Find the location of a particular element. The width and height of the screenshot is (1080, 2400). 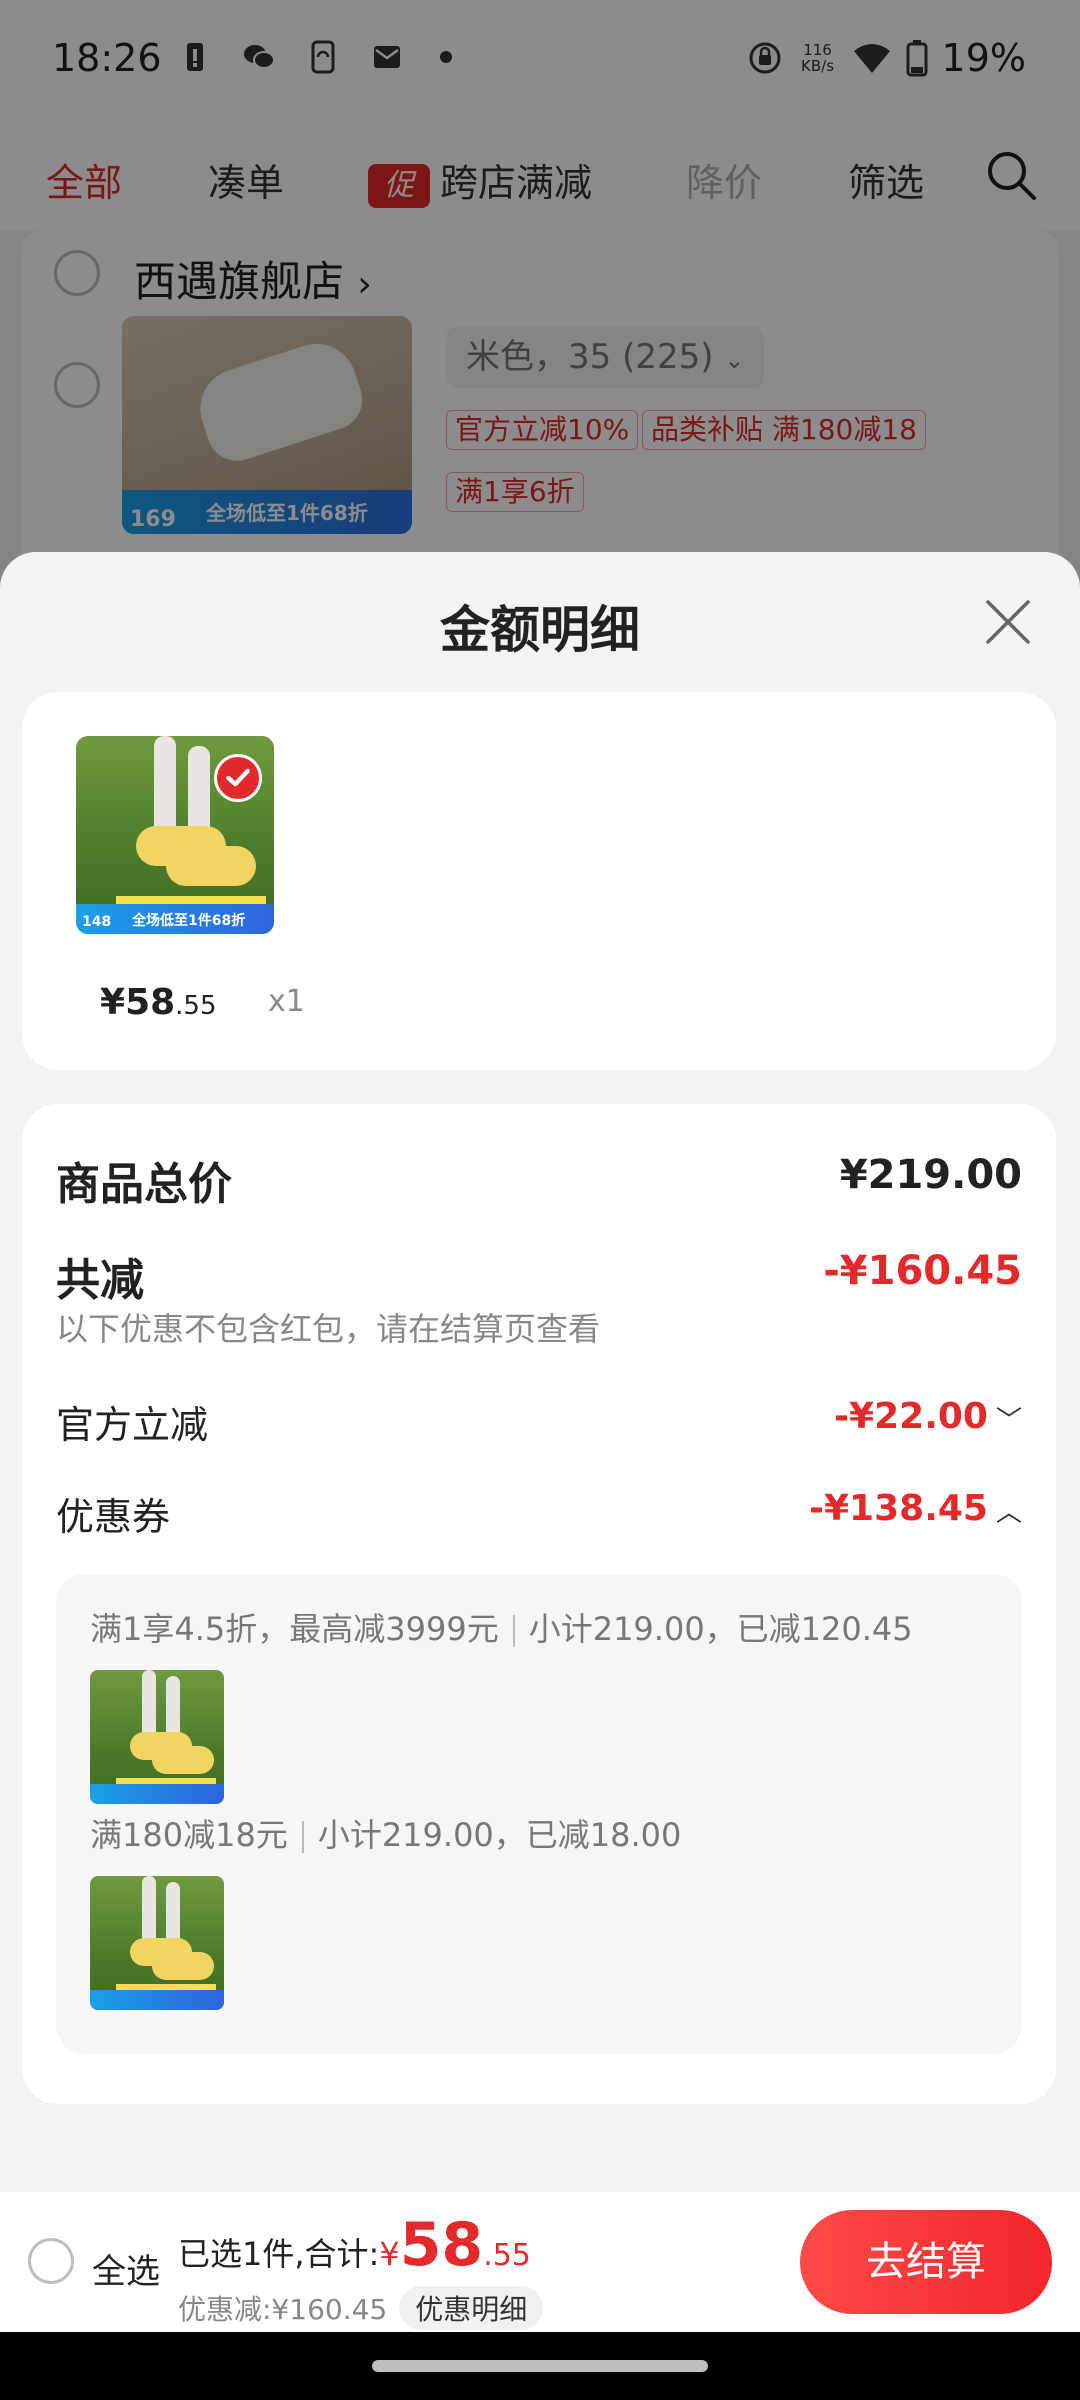

total-dec: .55 is located at coordinates (507, 2255).